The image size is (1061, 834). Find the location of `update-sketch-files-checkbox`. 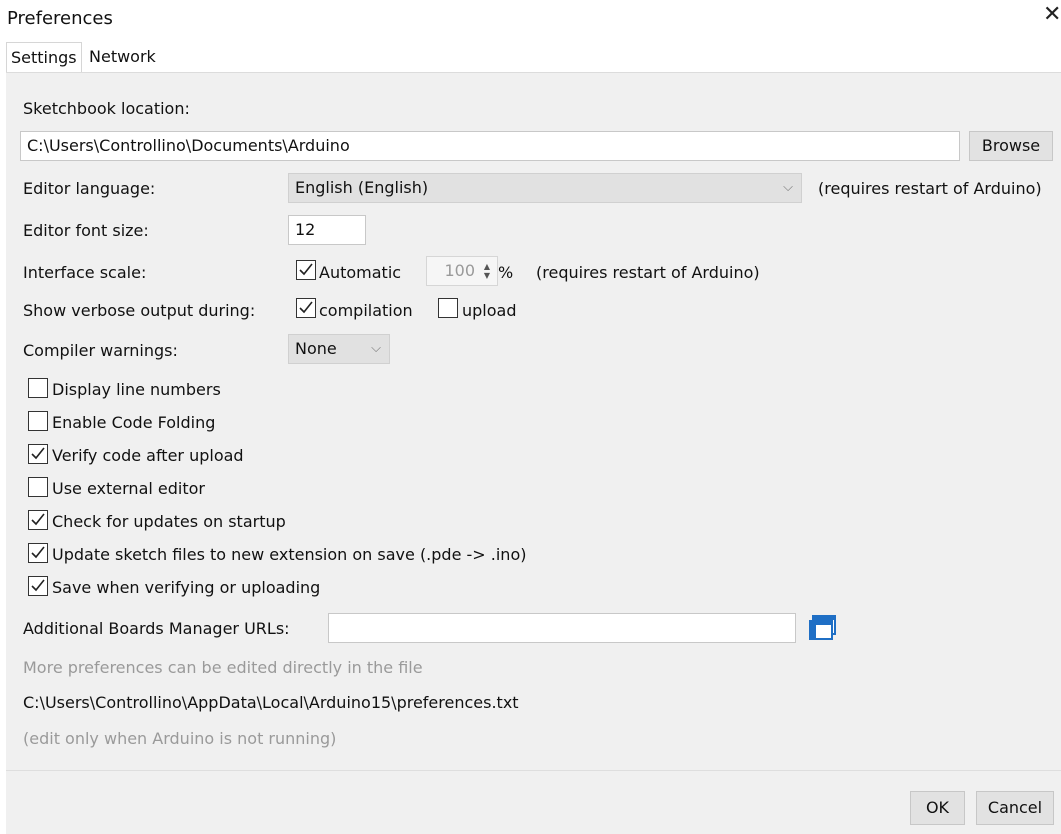

update-sketch-files-checkbox is located at coordinates (38, 553).